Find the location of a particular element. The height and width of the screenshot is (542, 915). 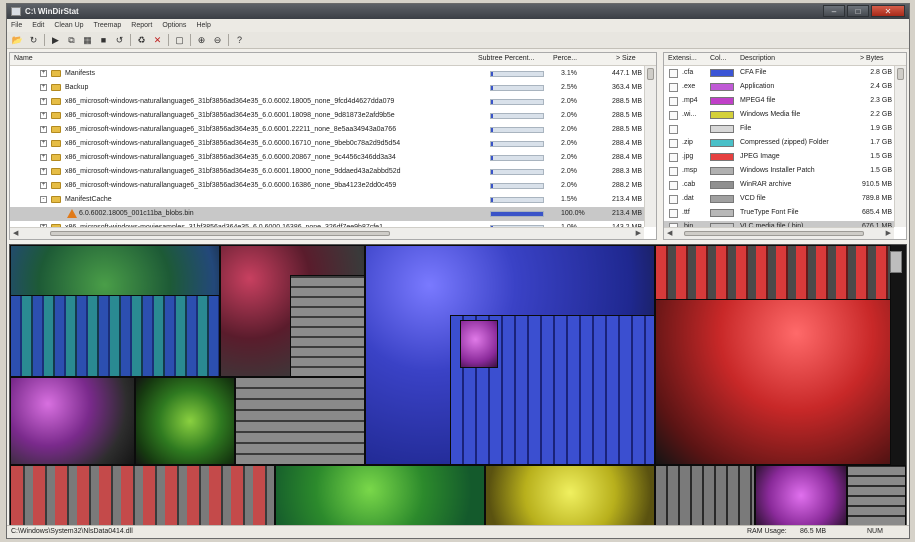

menu-options: Options is located at coordinates (174, 25).